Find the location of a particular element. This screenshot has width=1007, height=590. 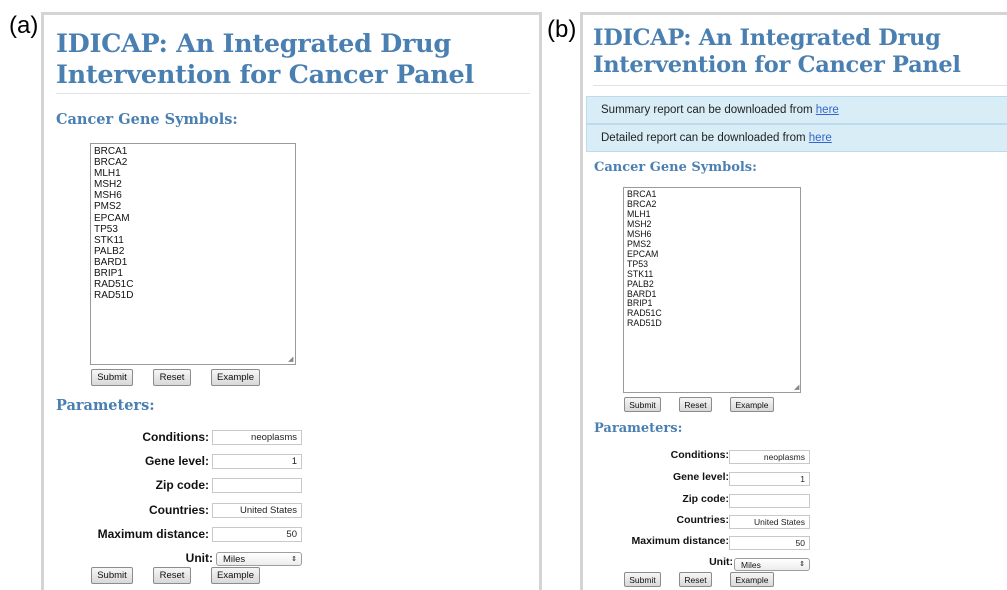

detailed-report-link: here is located at coordinates (820, 138).